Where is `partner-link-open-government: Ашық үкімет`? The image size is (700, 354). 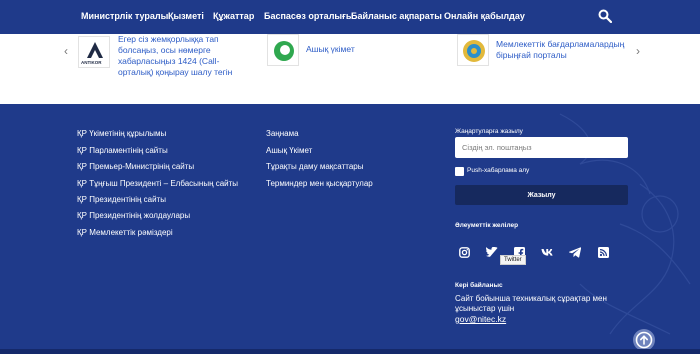 partner-link-open-government: Ашық үкімет is located at coordinates (330, 49).